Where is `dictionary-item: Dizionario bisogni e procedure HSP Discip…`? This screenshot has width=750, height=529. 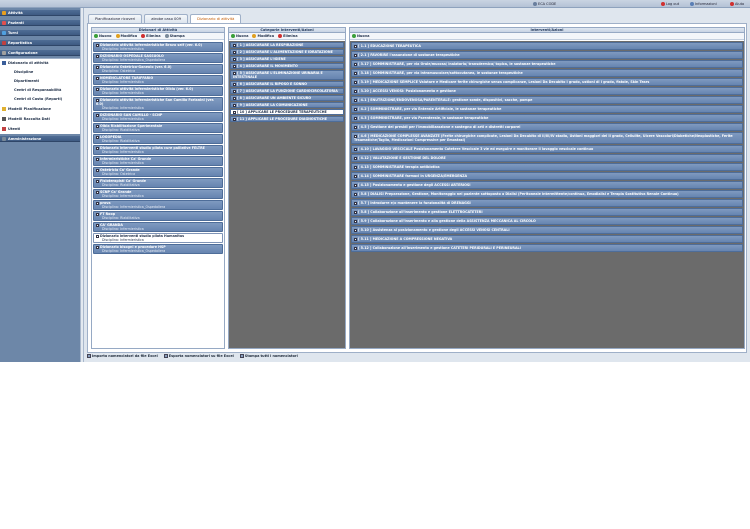
dictionary-item: Dizionario bisogni e procedure HSP Discip… is located at coordinates (158, 249).